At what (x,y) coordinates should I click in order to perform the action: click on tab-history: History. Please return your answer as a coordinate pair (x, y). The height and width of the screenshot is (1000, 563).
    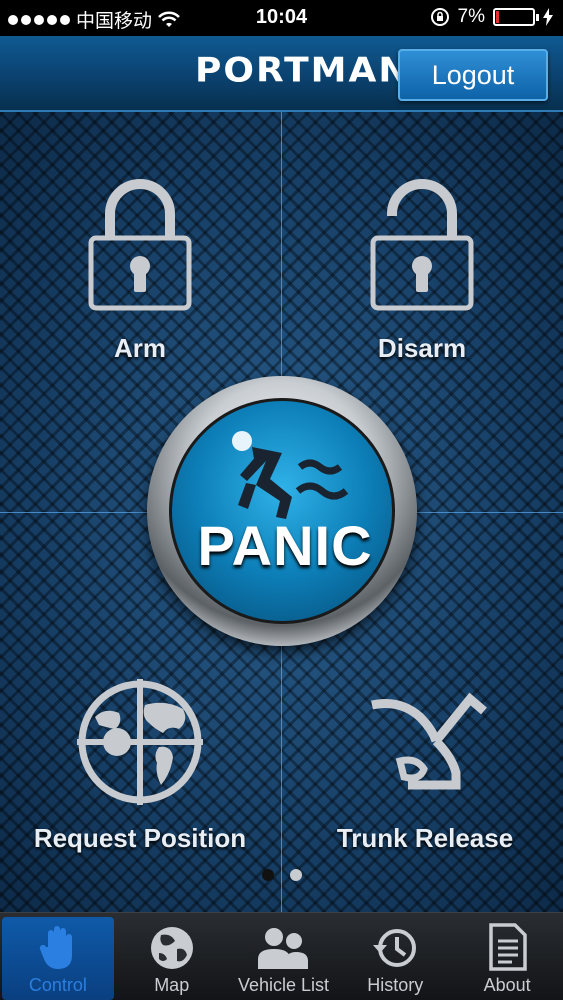
    Looking at the image, I should click on (395, 956).